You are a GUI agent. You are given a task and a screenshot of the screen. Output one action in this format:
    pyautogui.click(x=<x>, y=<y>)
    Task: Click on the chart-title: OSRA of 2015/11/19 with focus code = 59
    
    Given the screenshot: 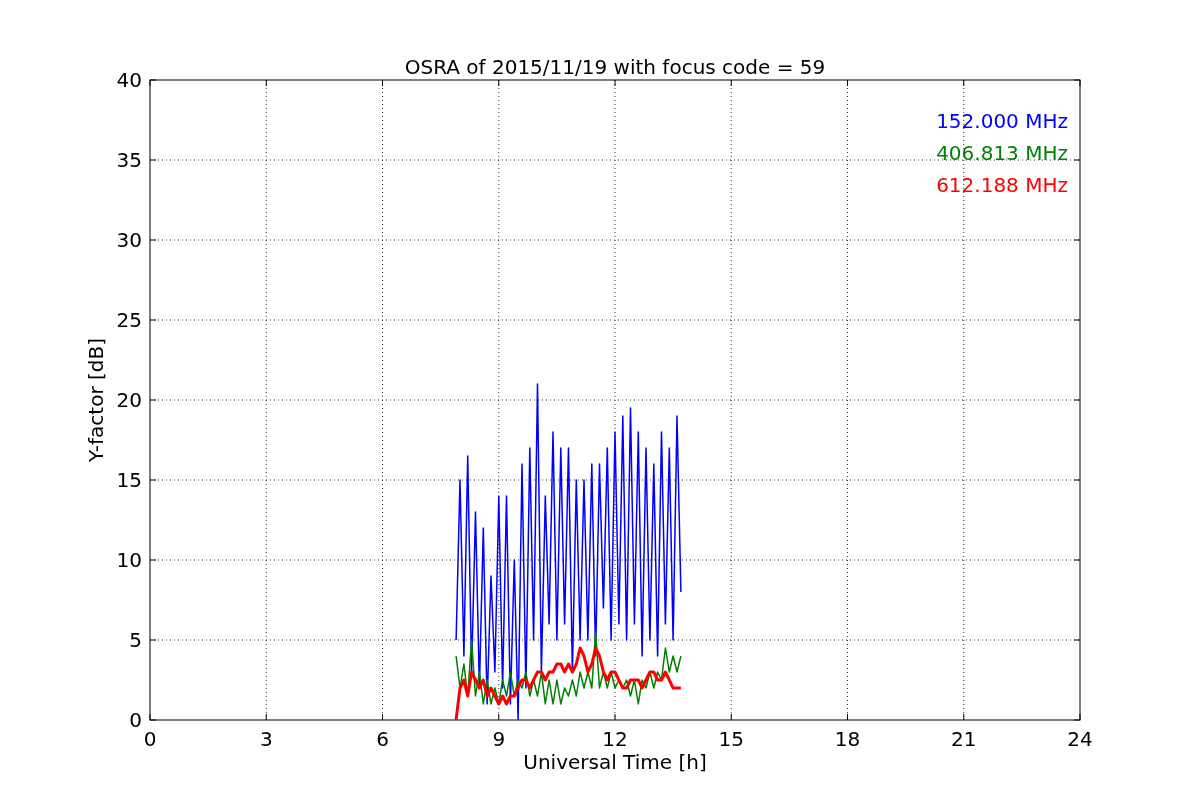 What is the action you would take?
    pyautogui.click(x=615, y=67)
    